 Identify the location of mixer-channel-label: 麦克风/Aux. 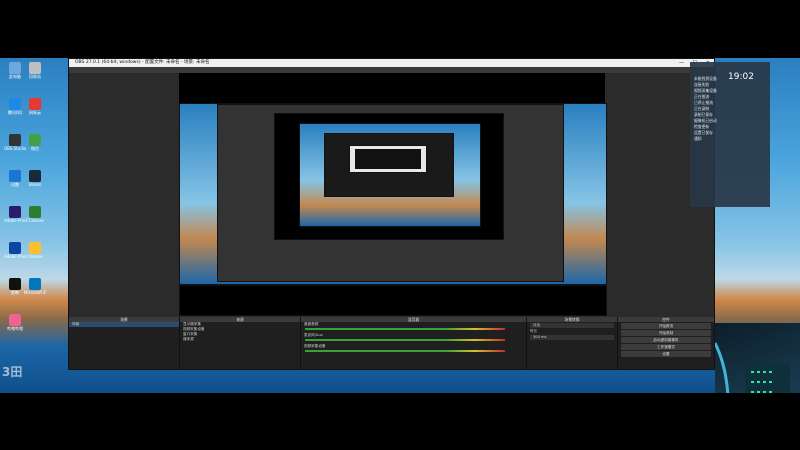
(313, 335).